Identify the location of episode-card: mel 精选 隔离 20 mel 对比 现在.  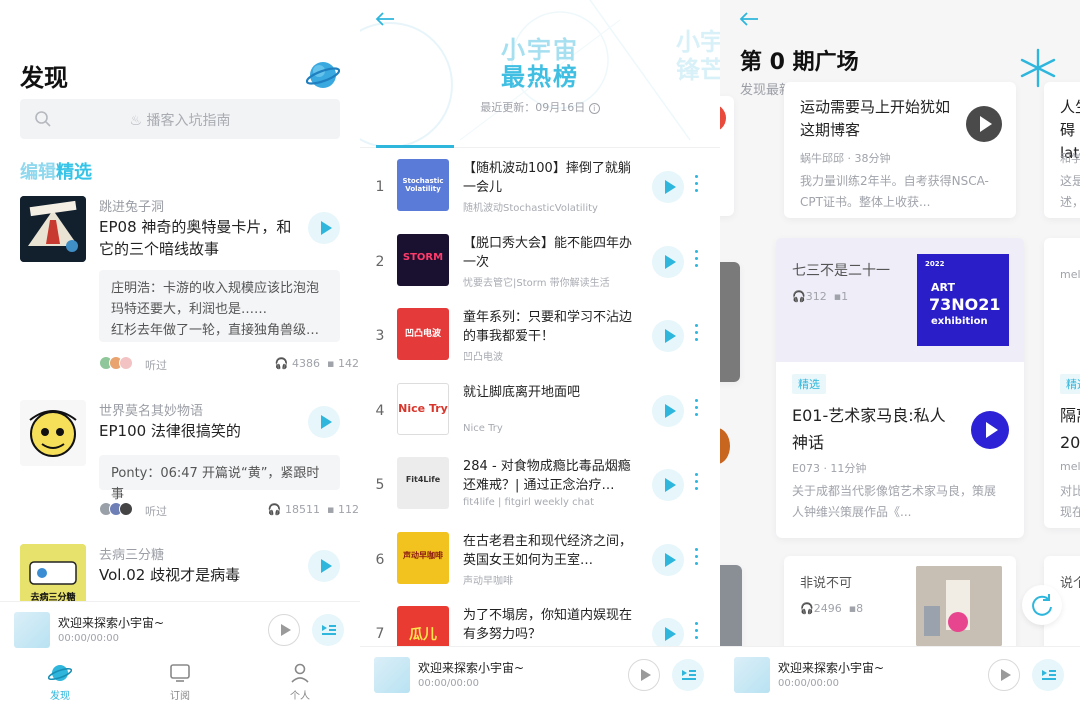
(1062, 383).